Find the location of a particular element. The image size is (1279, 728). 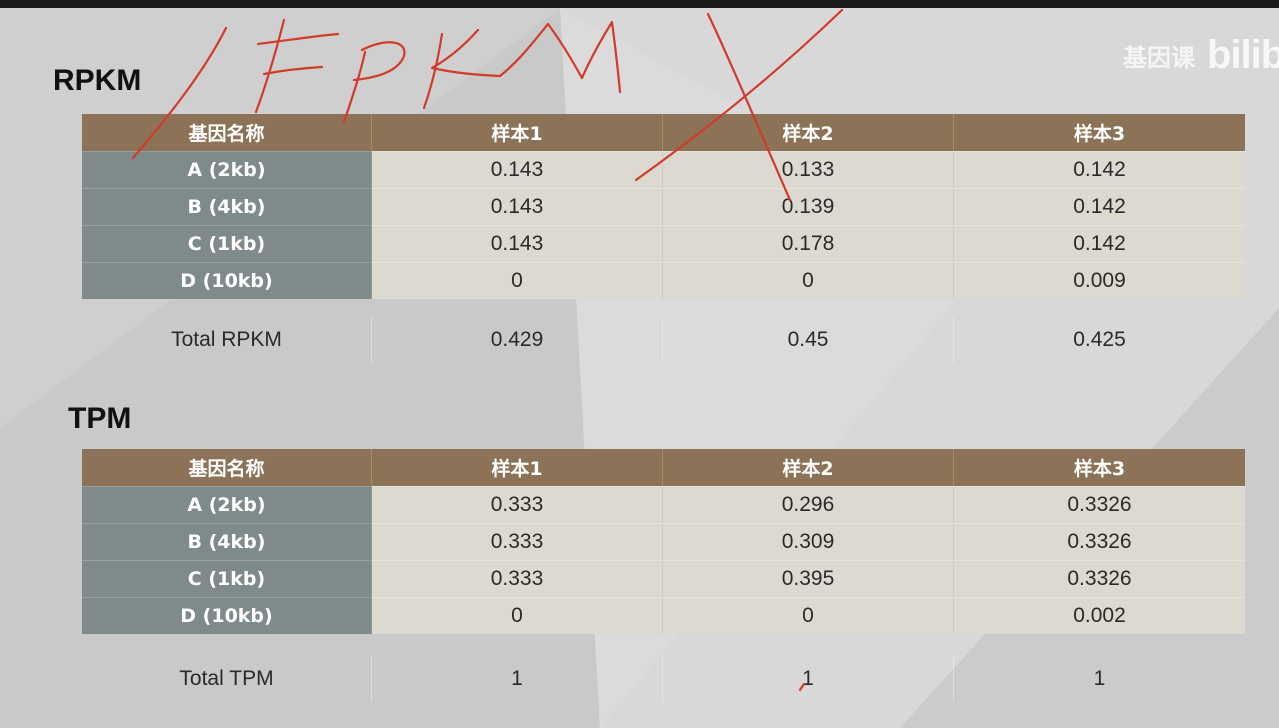

table-row: C (1kb) 0.333 0.395 0.3326 is located at coordinates (663, 578).